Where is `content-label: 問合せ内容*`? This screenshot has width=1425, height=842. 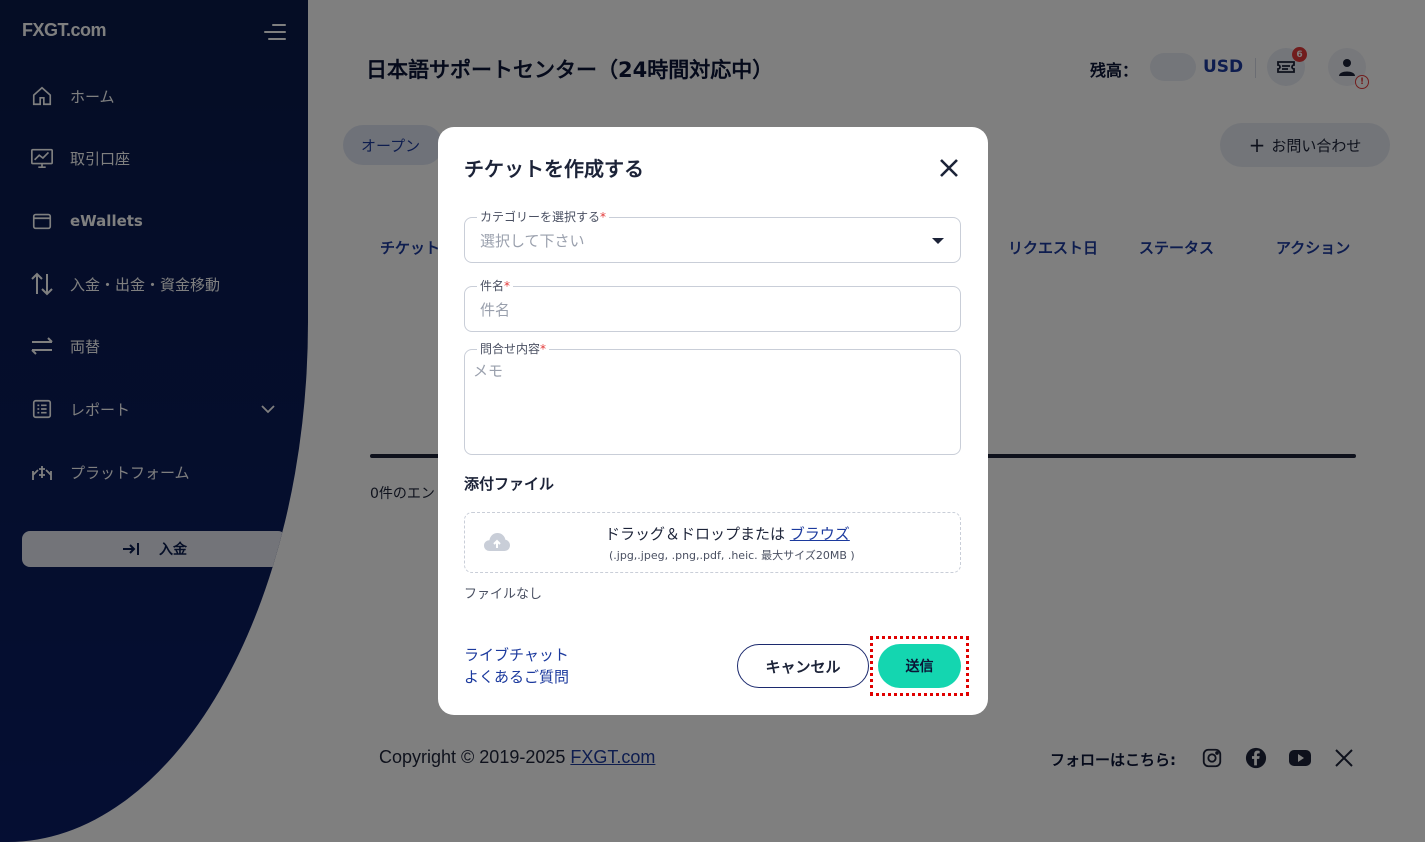 content-label: 問合せ内容* is located at coordinates (513, 349).